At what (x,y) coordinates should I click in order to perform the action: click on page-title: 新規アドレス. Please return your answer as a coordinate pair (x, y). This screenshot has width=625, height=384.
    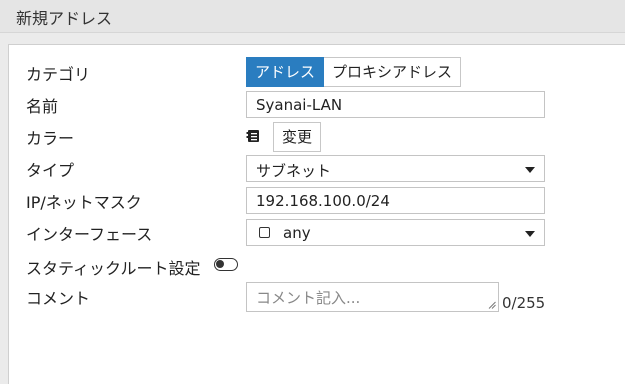
    Looking at the image, I should click on (64, 18).